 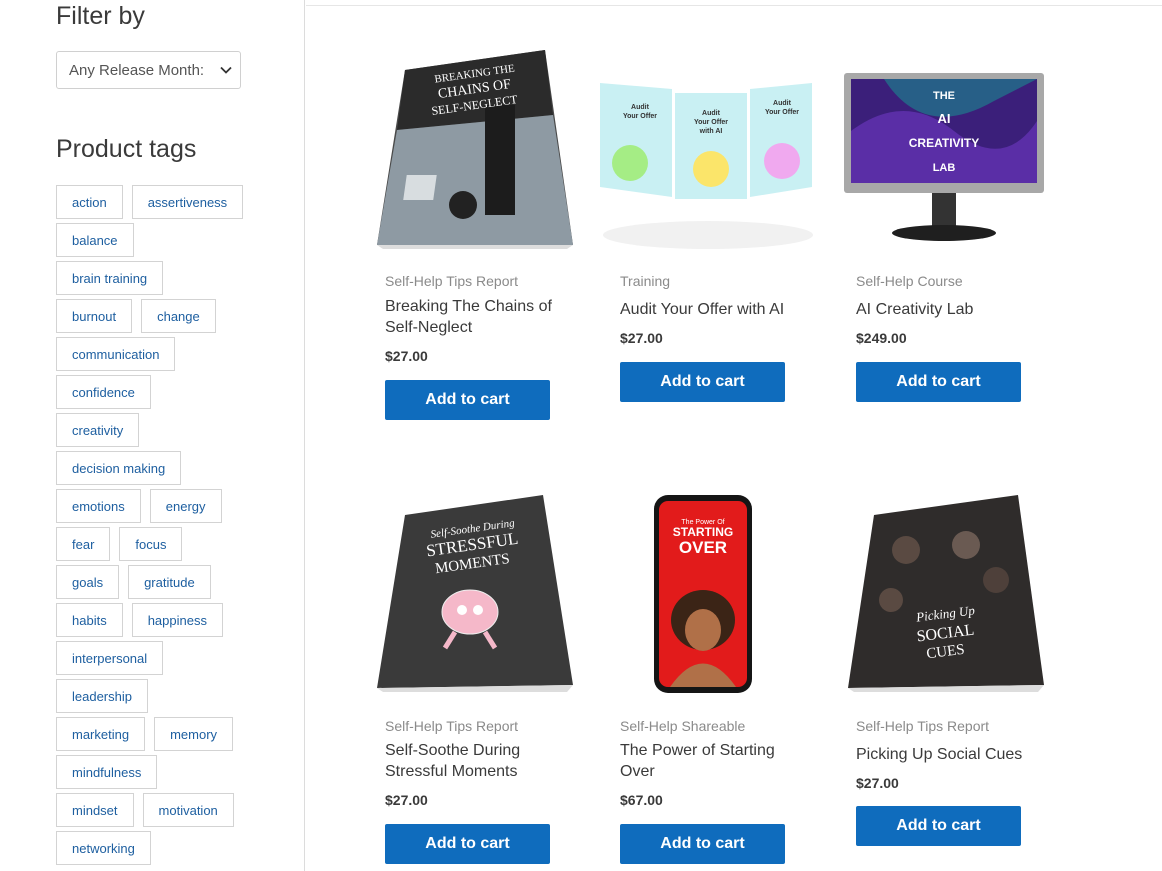 I want to click on tag-row: goals gratitude, so click(x=156, y=582).